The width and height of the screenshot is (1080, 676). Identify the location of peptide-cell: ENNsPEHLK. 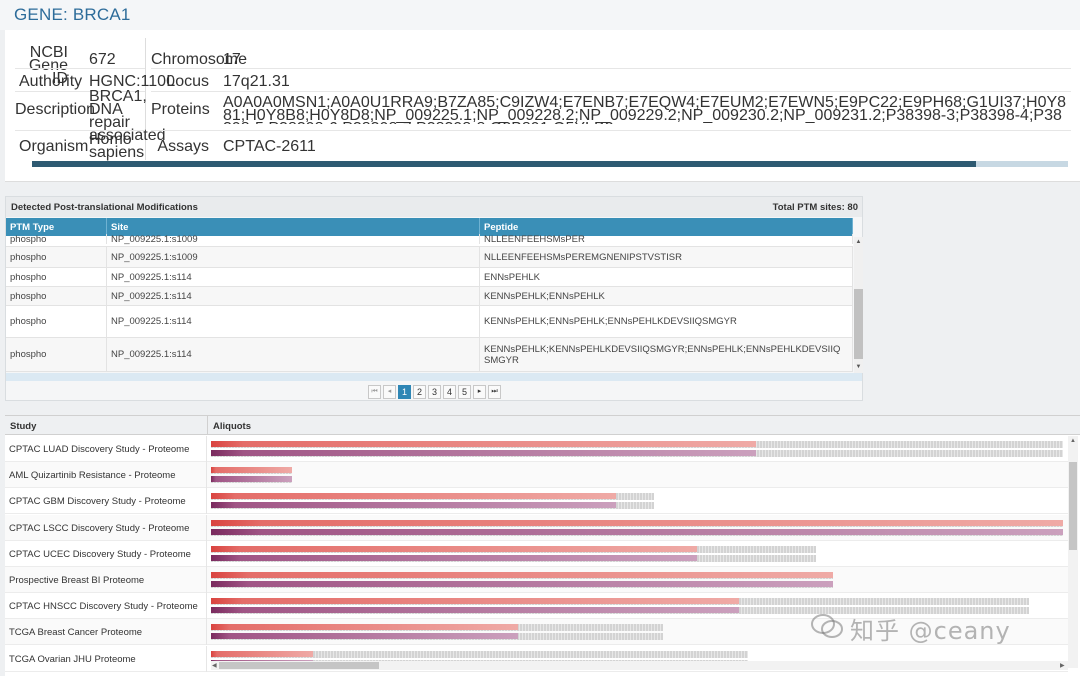
(666, 277).